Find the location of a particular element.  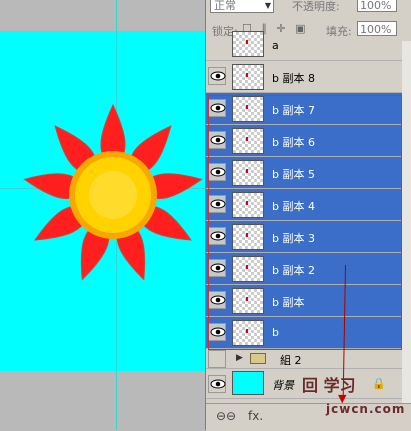

watermark-logo: 回 学习 is located at coordinates (329, 385).